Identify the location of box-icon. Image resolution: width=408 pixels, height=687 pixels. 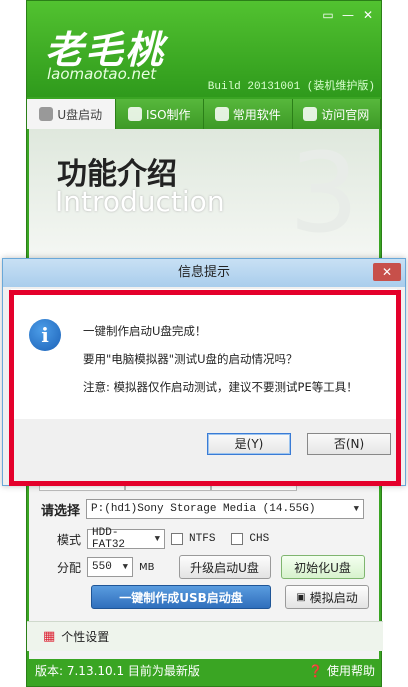
(221, 114).